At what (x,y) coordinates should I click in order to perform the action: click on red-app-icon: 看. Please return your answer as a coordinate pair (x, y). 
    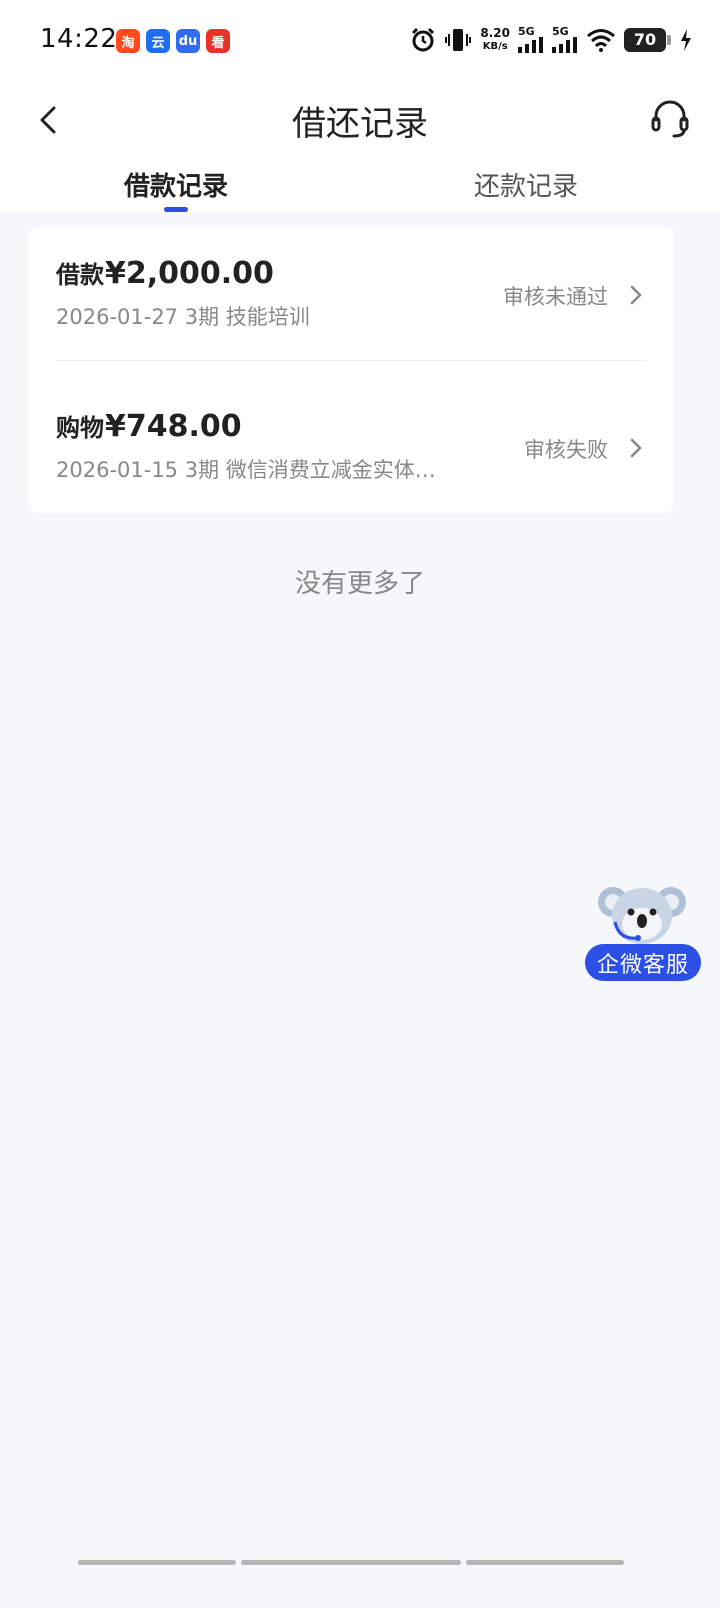
    Looking at the image, I should click on (218, 41).